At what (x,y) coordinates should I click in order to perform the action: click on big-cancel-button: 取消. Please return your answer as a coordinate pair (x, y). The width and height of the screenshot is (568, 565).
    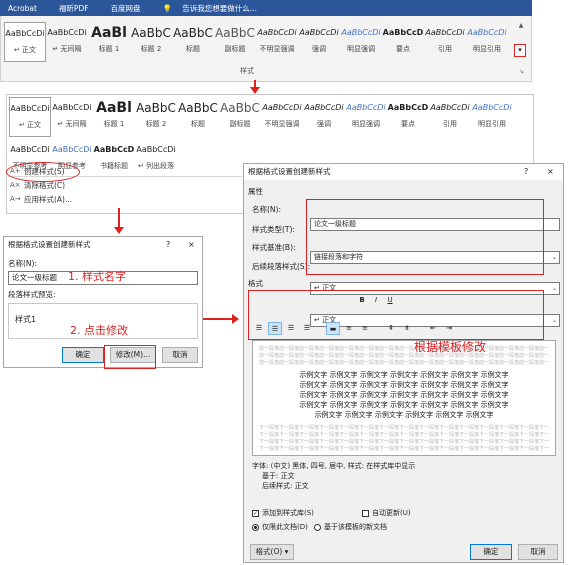
    Looking at the image, I should click on (538, 552).